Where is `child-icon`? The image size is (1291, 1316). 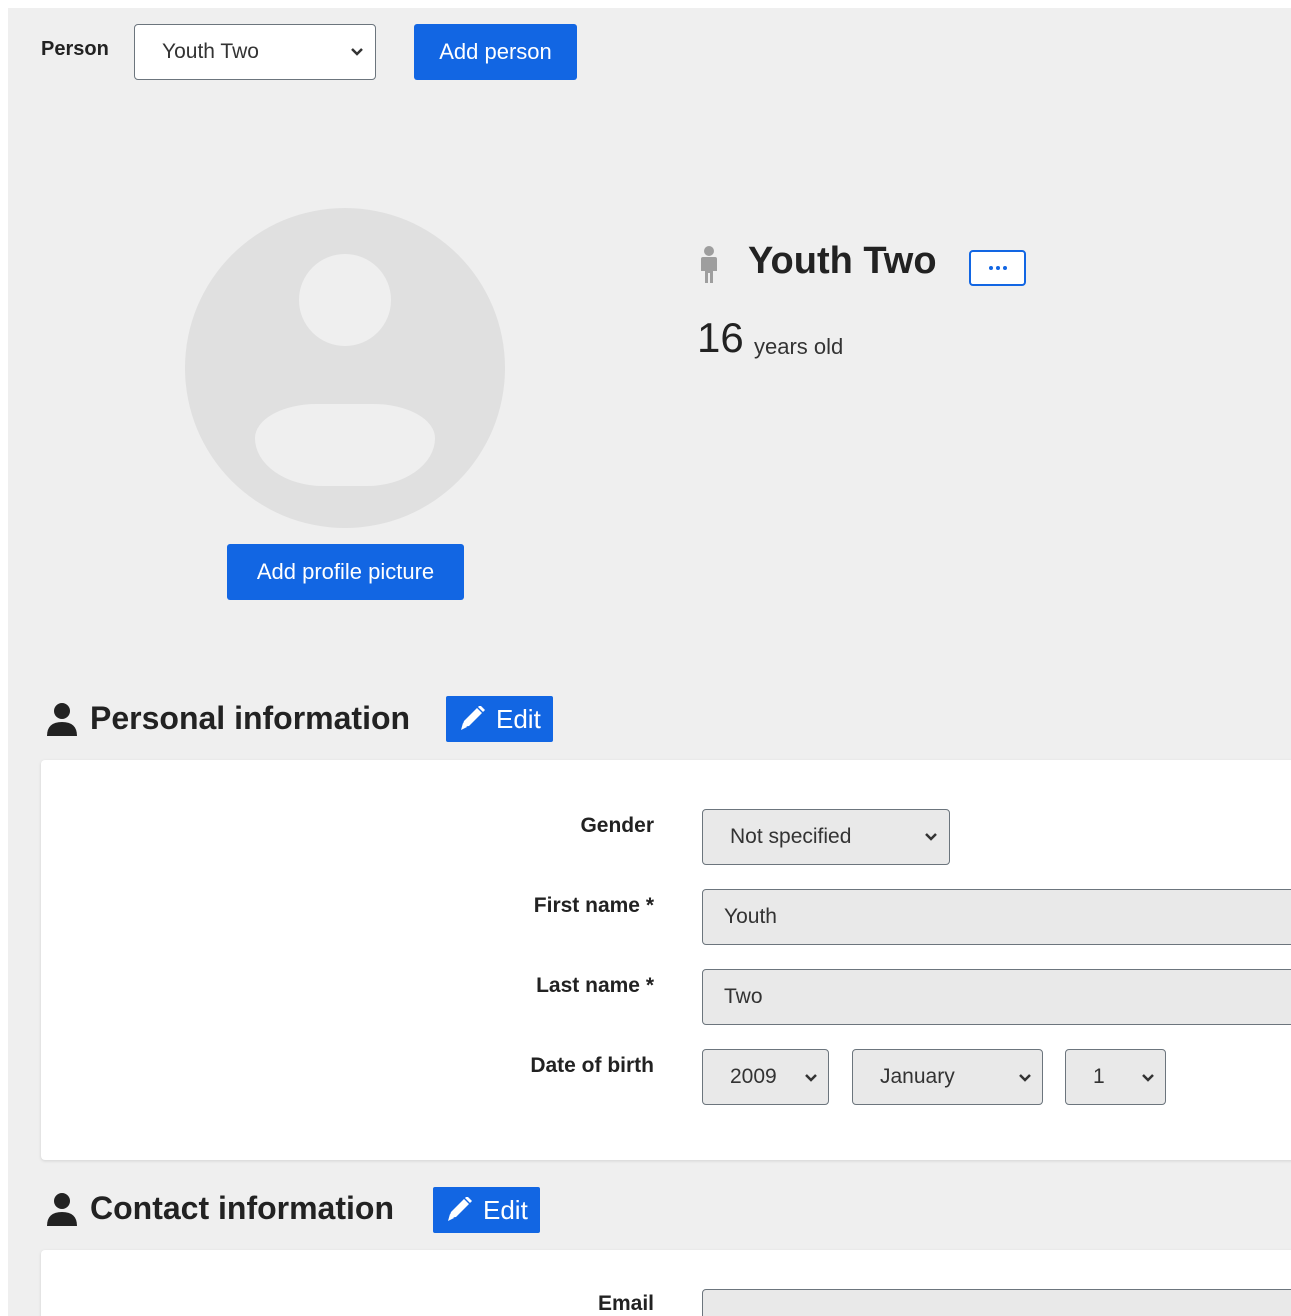 child-icon is located at coordinates (709, 265).